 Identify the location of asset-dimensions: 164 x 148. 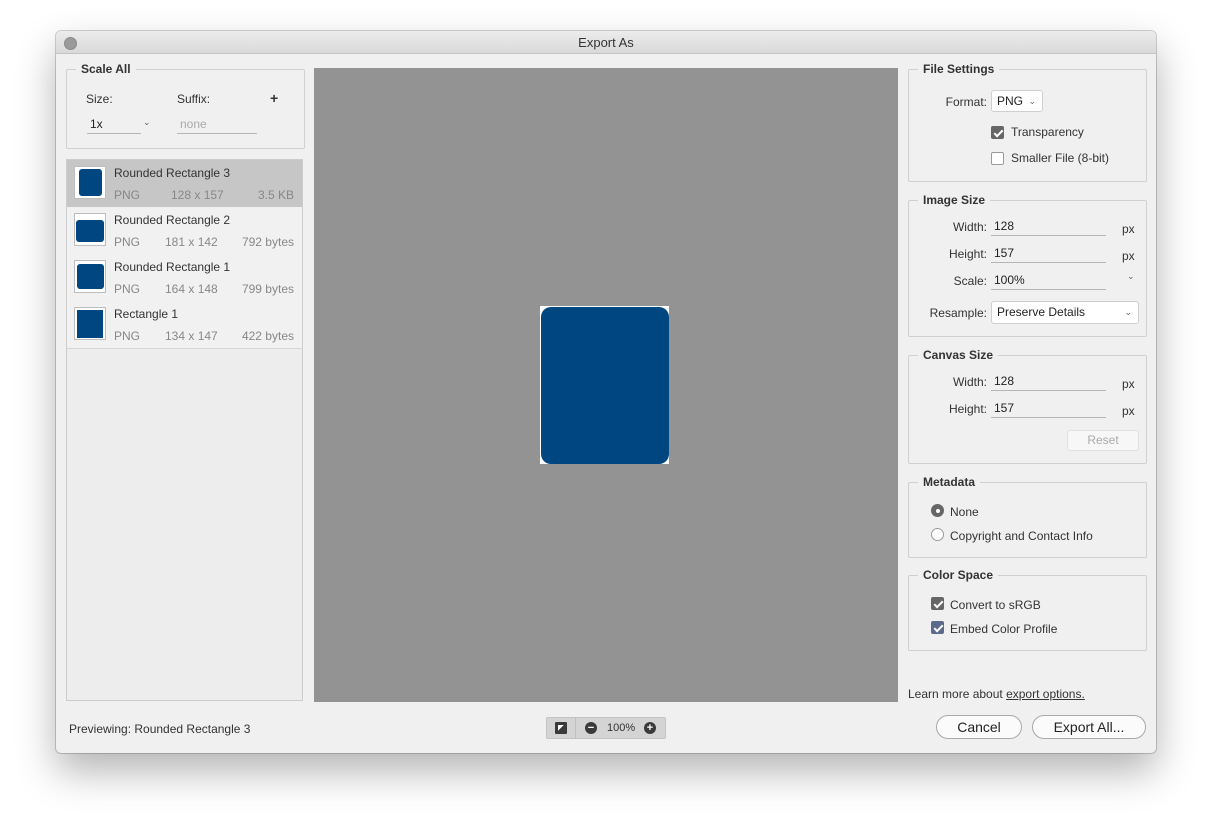
(191, 289).